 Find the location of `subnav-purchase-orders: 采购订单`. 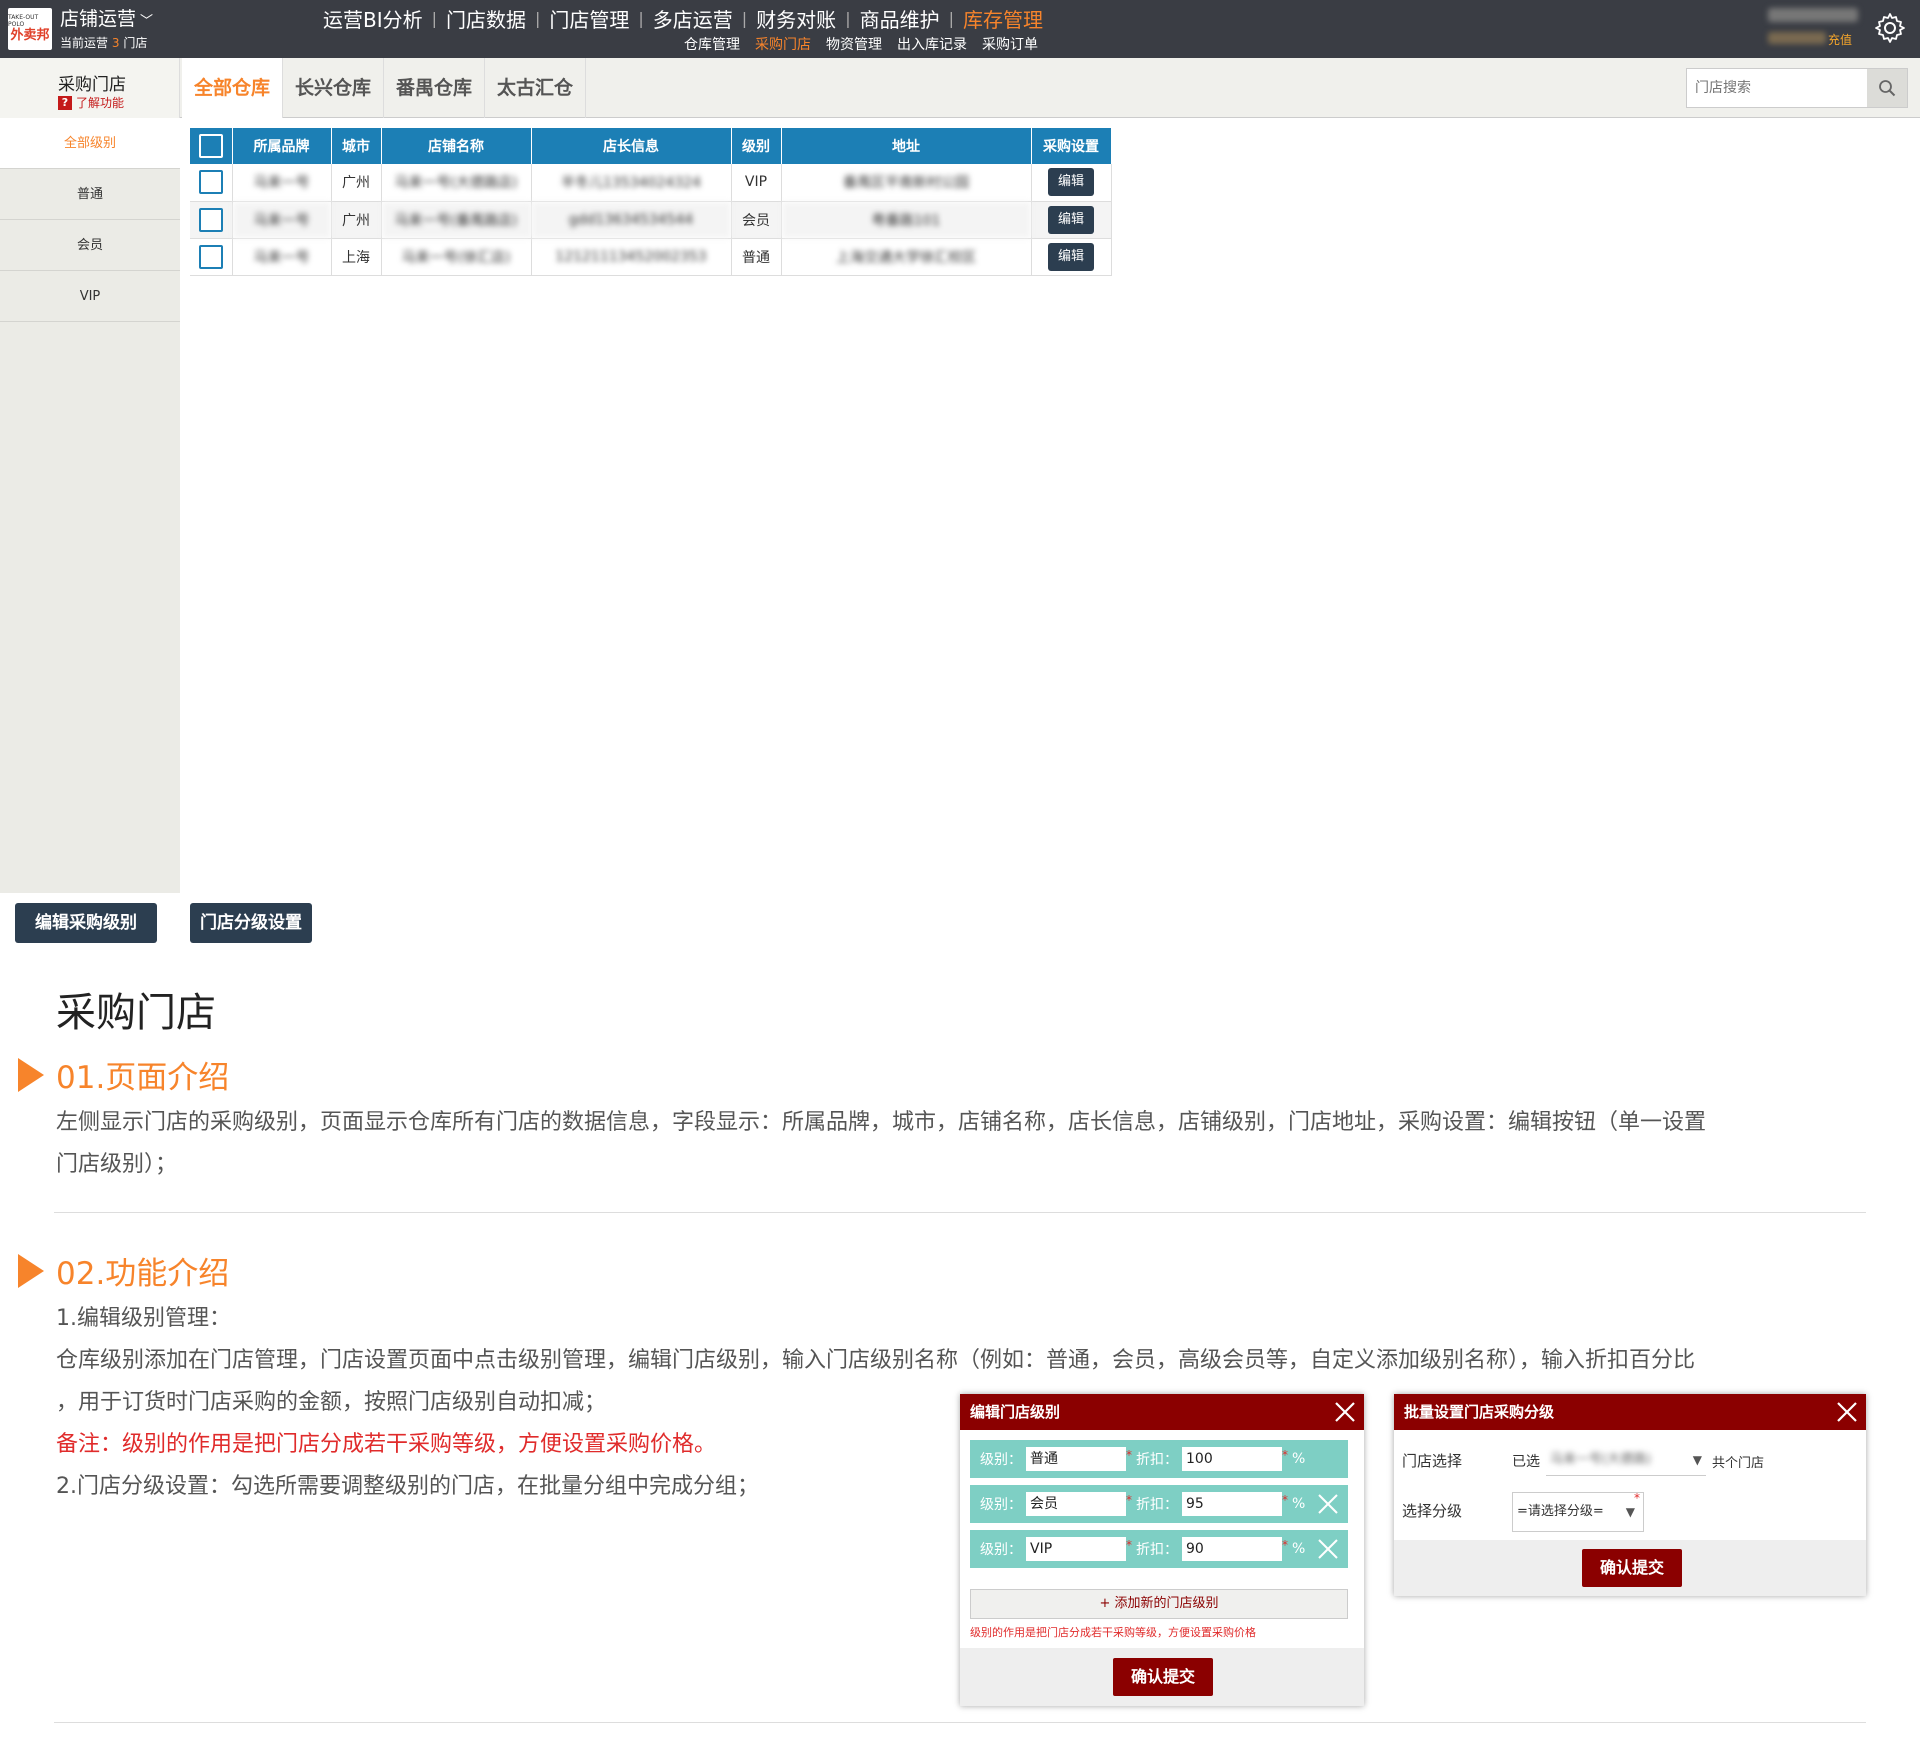

subnav-purchase-orders: 采购订单 is located at coordinates (1010, 44).